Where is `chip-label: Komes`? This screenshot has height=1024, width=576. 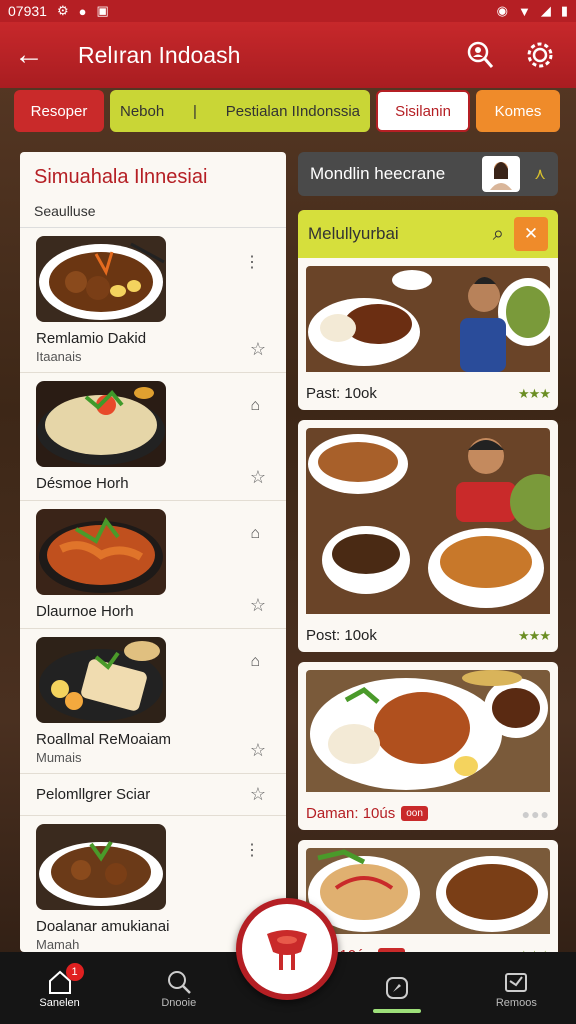 chip-label: Komes is located at coordinates (518, 111).